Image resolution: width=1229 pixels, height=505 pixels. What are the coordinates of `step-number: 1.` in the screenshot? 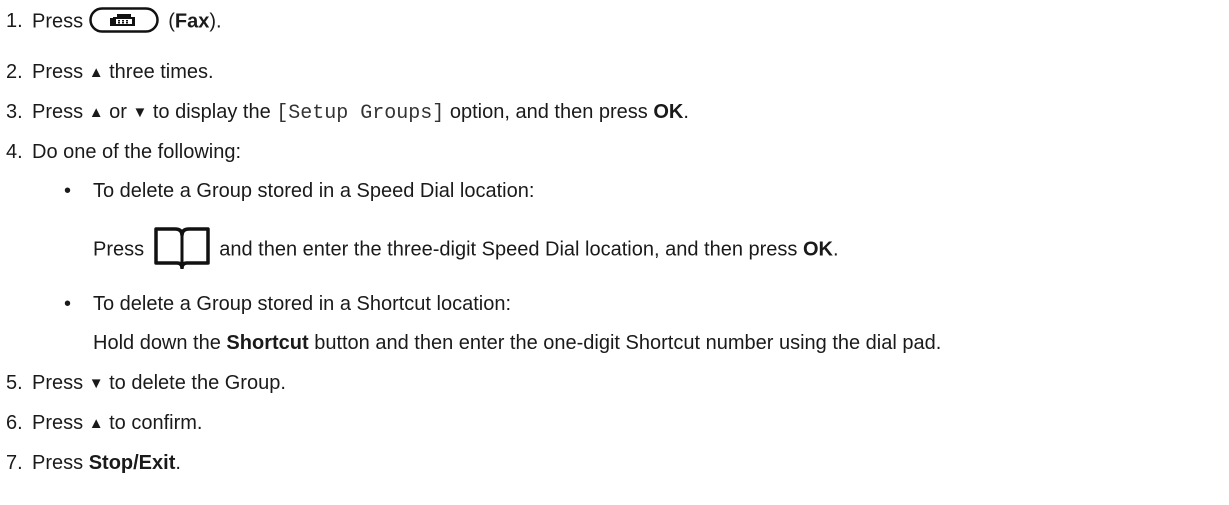 It's located at (14, 21).